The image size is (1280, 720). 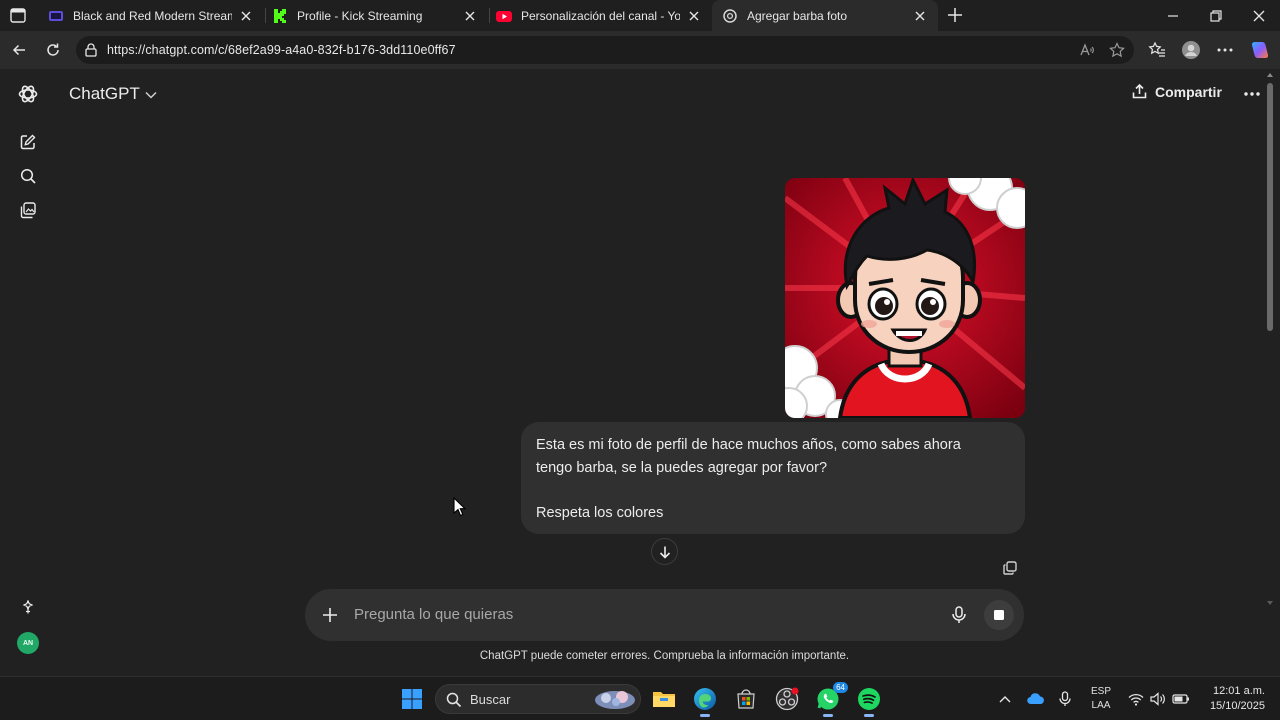 What do you see at coordinates (797, 15) in the screenshot?
I see `tab-title: Agregar barba foto` at bounding box center [797, 15].